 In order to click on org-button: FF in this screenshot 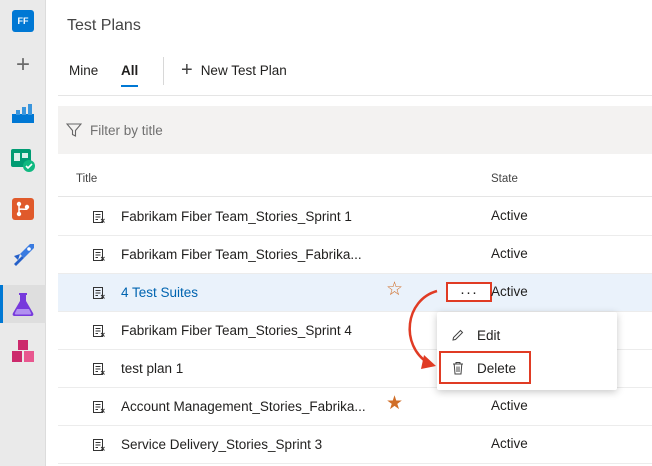, I will do `click(23, 21)`.